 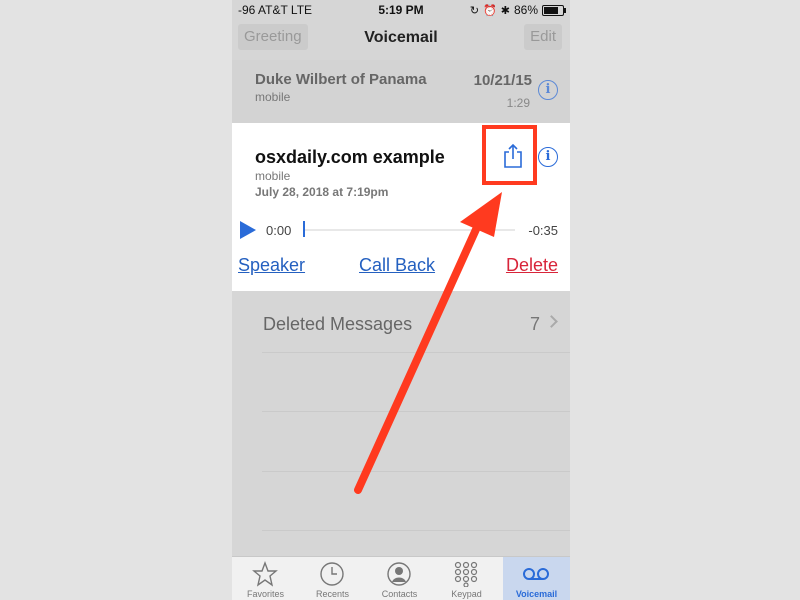 I want to click on voicemail-date: 10/21/15, so click(x=502, y=80).